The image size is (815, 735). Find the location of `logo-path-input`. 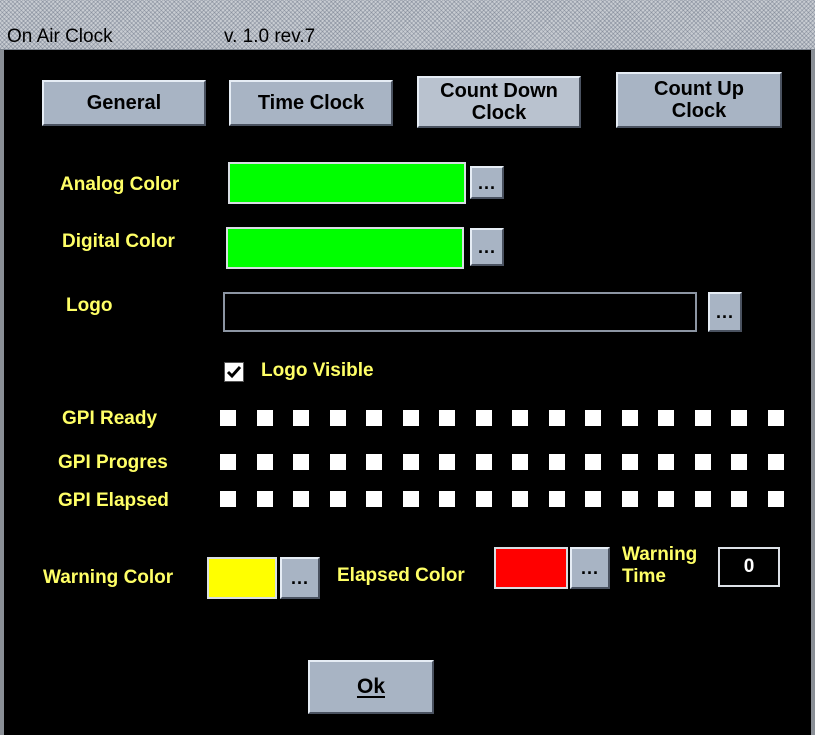

logo-path-input is located at coordinates (460, 312).